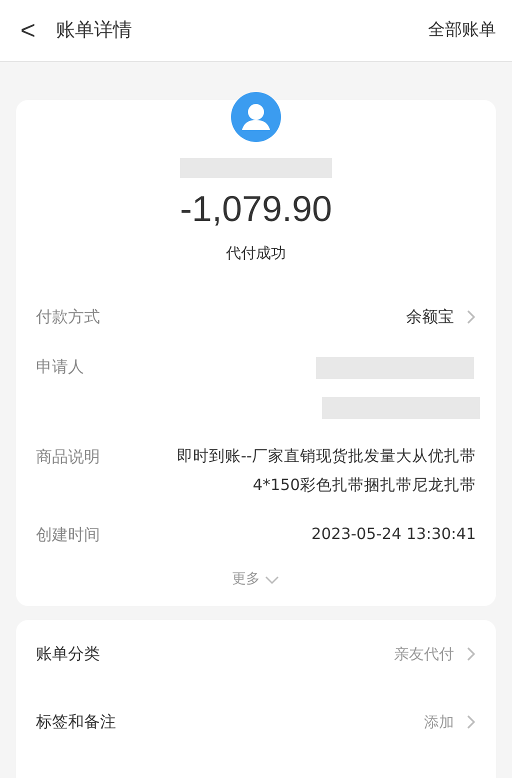  I want to click on field-label: 商品说明, so click(68, 457).